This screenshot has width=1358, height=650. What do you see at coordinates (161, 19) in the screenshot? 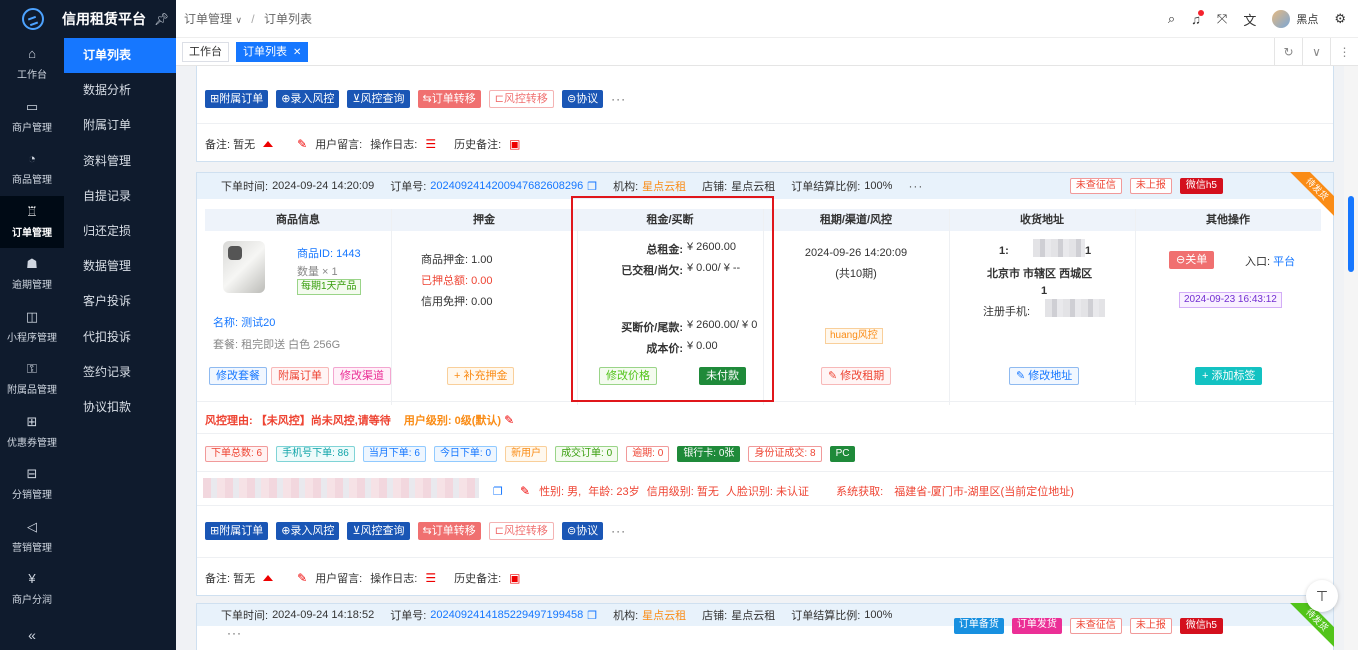
I see `pin-icon: 📌︎` at bounding box center [161, 19].